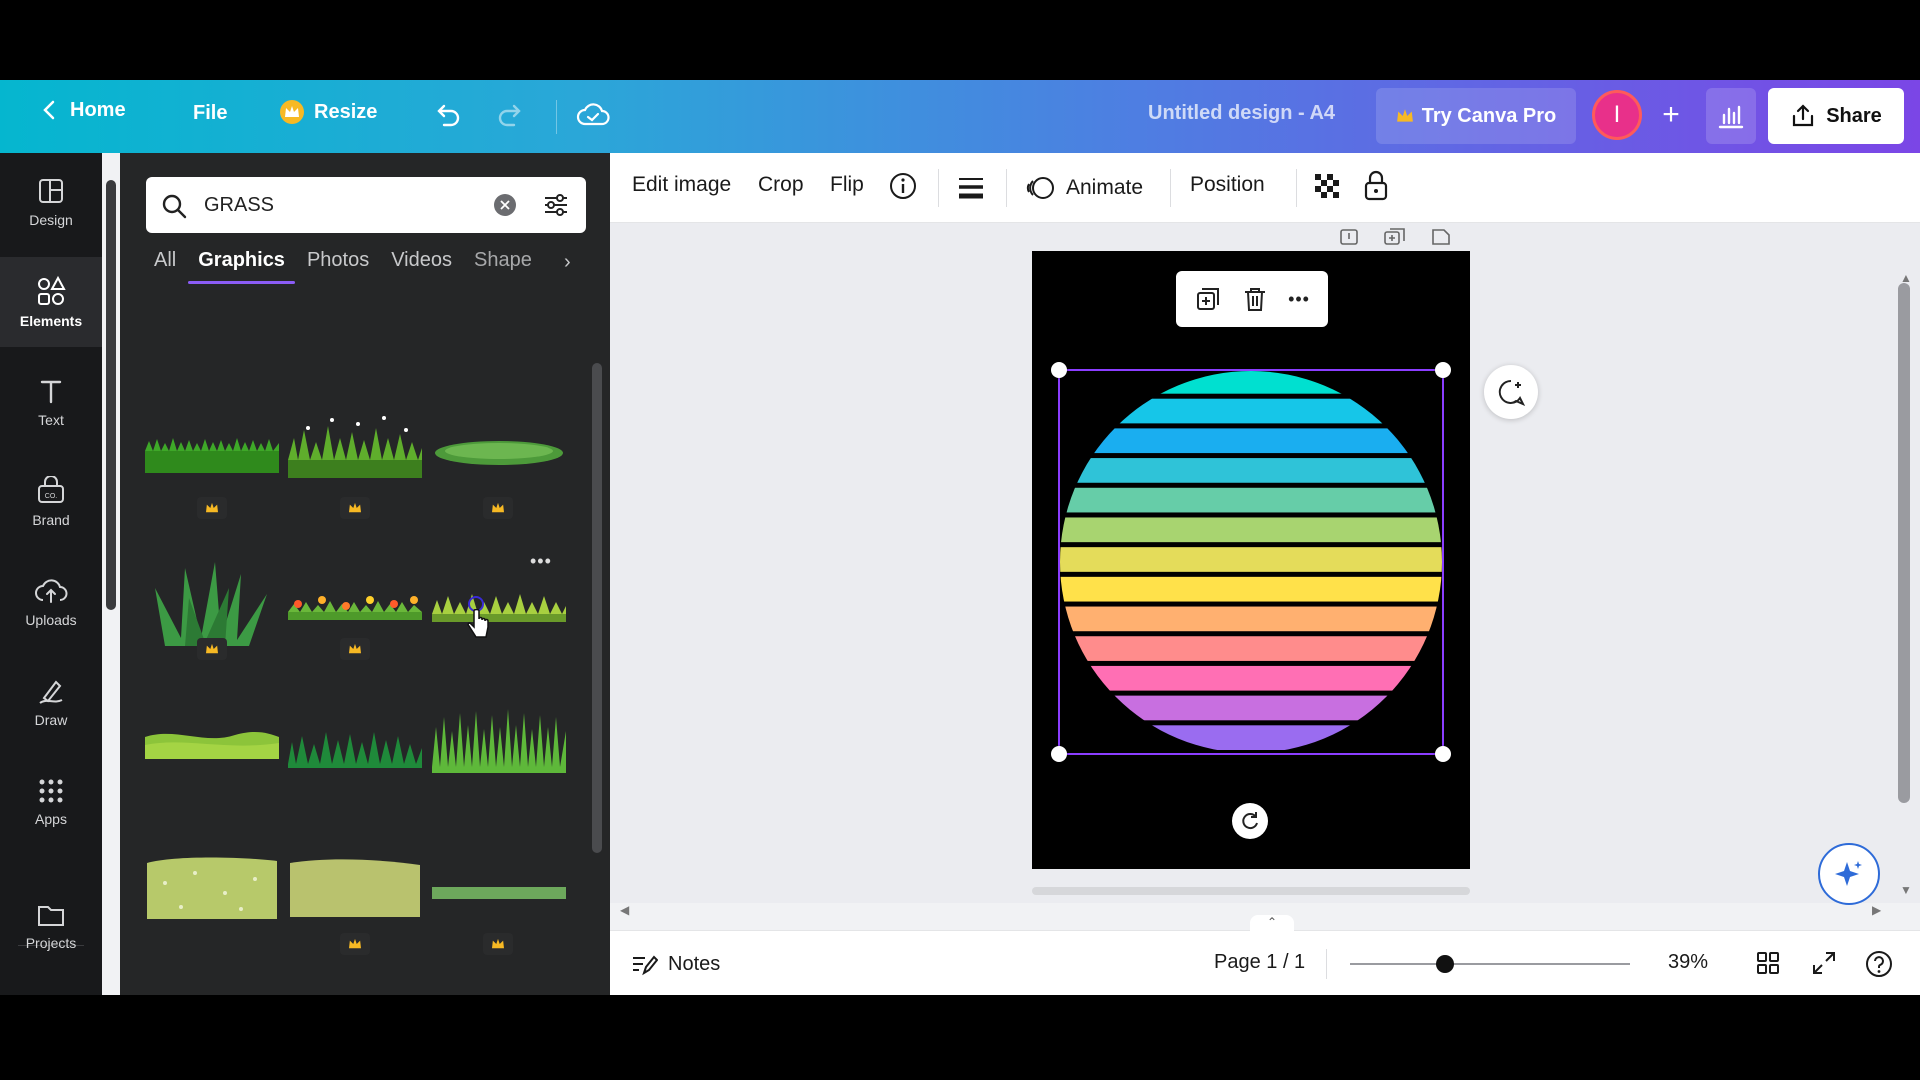 This screenshot has height=1080, width=1920. I want to click on notes-label: Notes, so click(694, 963).